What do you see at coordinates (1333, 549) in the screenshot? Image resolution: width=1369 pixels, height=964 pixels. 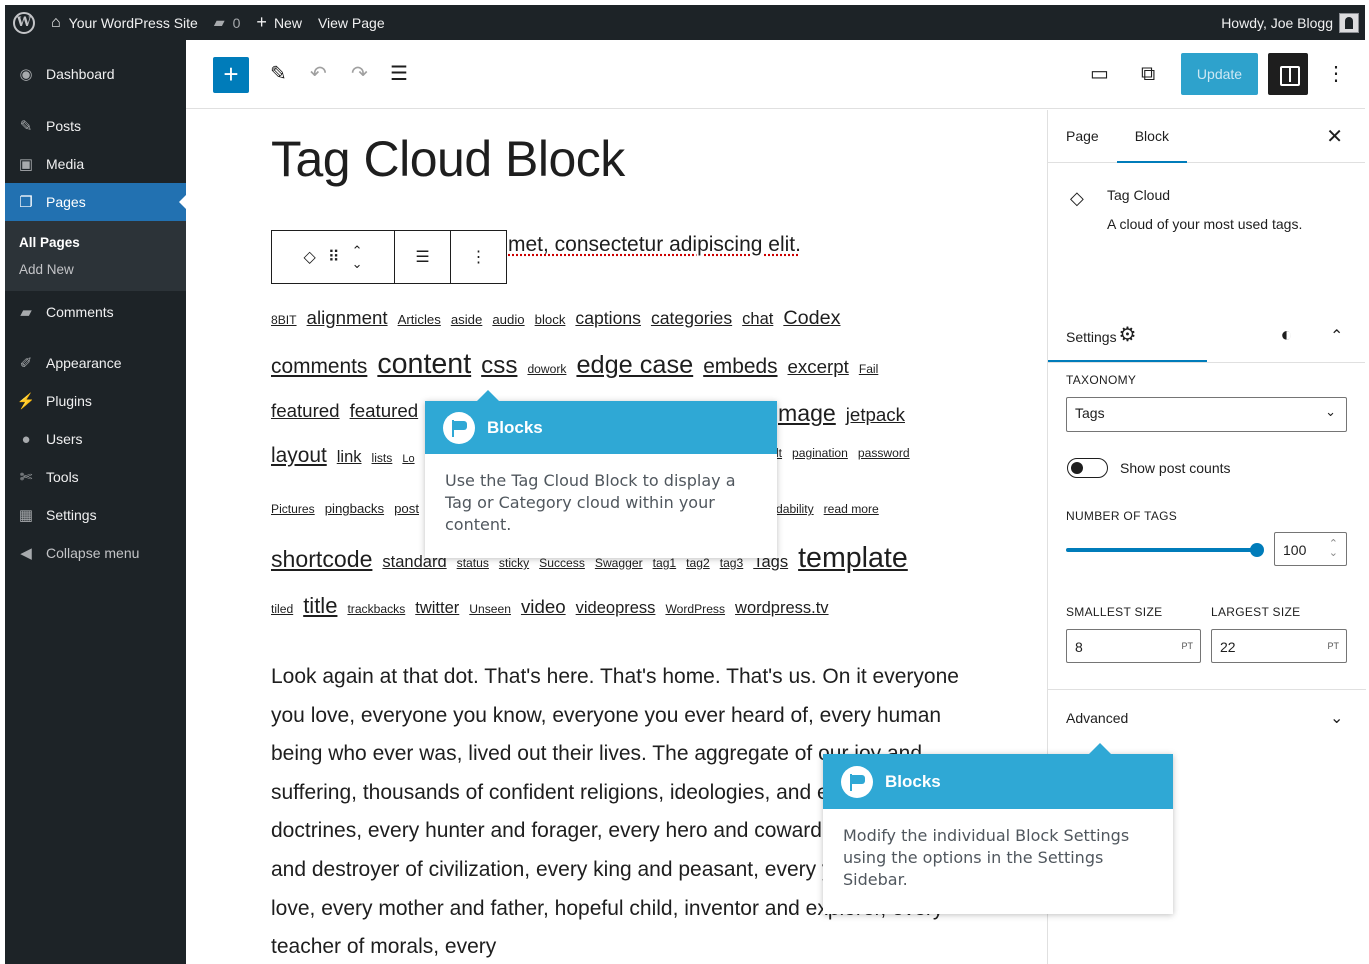 I see `spinner-icon: ⌃ ⌄` at bounding box center [1333, 549].